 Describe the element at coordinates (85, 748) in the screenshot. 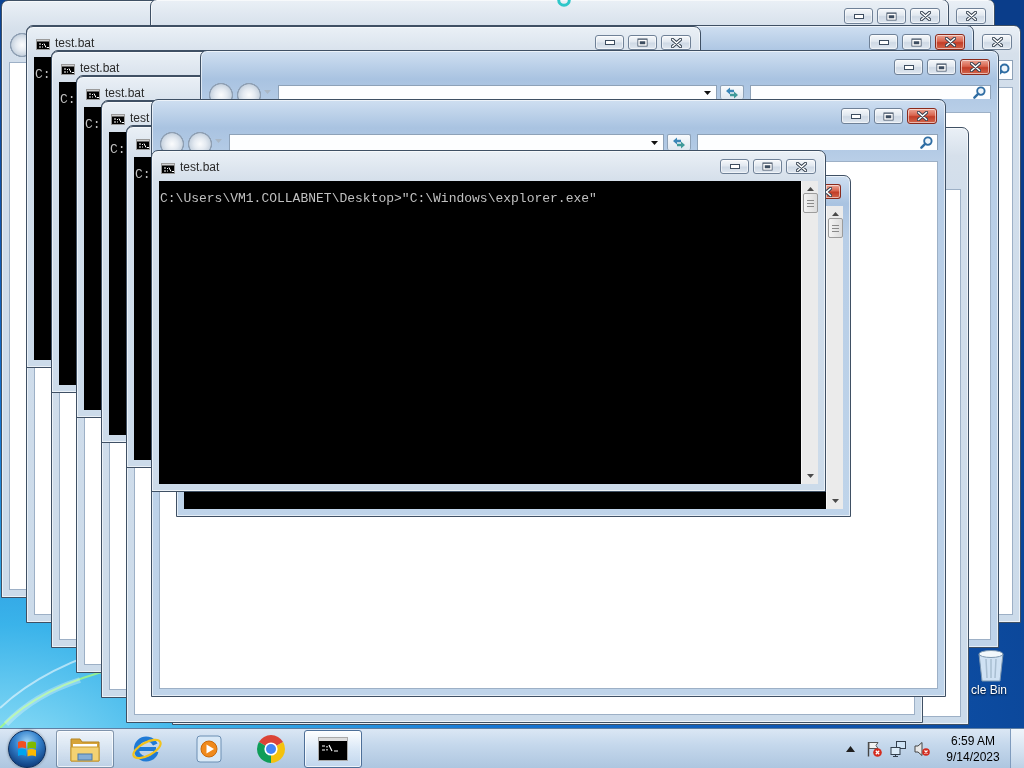

I see `folder-icon` at that location.